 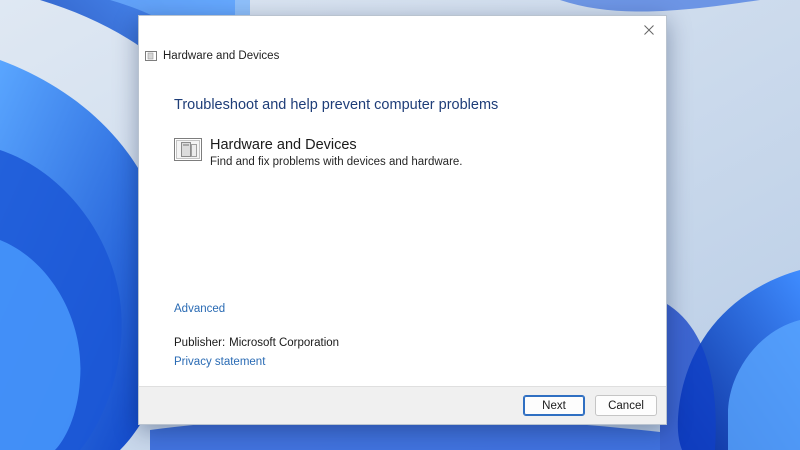 I want to click on close-icon, so click(x=649, y=30).